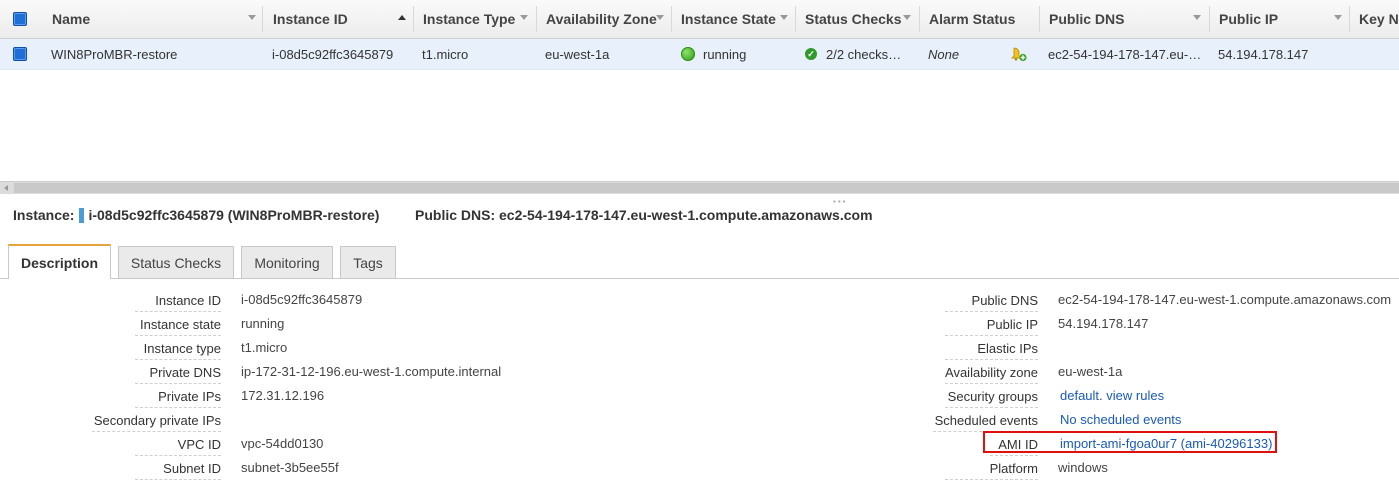  I want to click on cell-instance-id: i-08d5c92ffc3645879, so click(333, 54).